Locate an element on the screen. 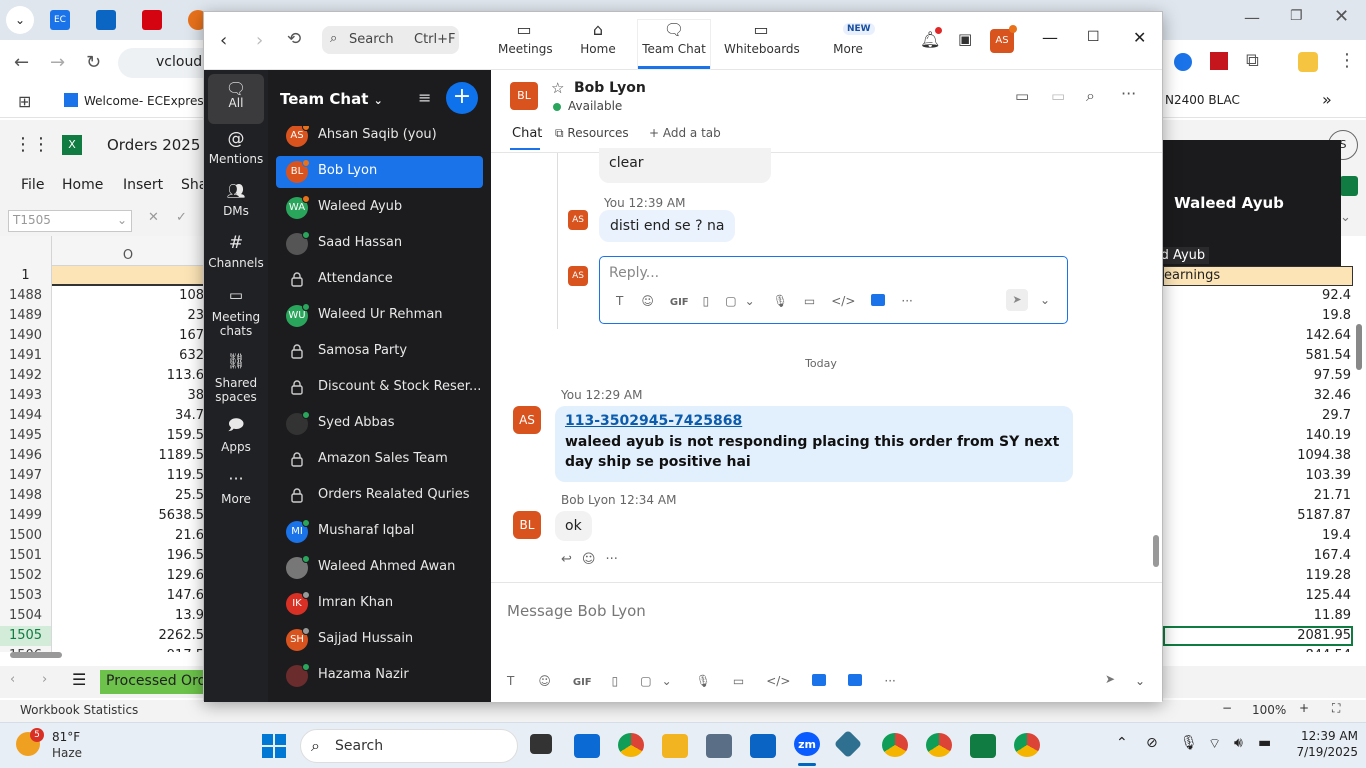  tab-chat: Chat is located at coordinates (527, 133).